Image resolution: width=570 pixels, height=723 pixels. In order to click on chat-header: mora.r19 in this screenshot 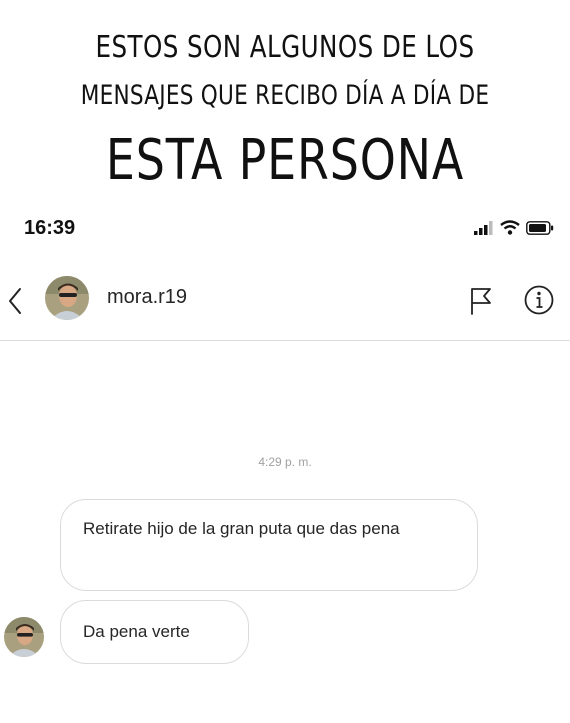, I will do `click(285, 305)`.